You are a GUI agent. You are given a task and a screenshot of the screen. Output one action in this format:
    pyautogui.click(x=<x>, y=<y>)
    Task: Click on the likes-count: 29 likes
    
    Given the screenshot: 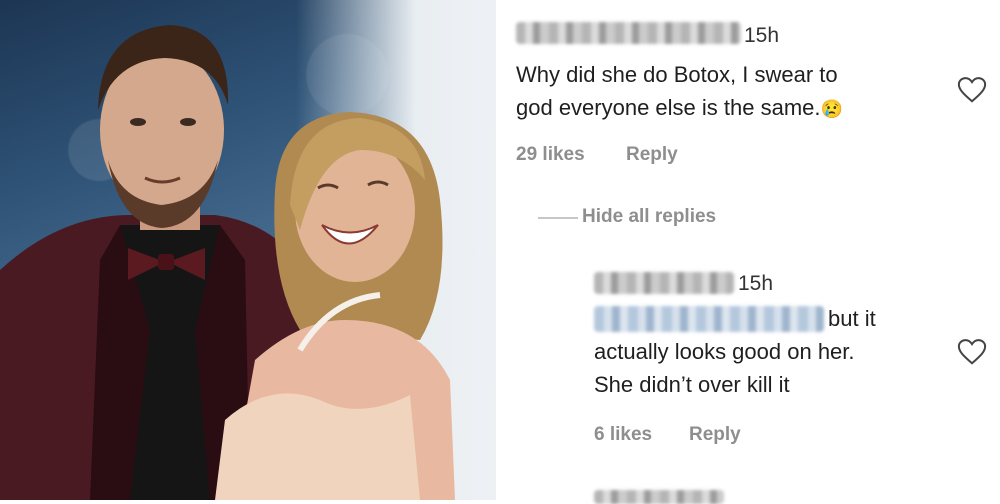 What is the action you would take?
    pyautogui.click(x=550, y=155)
    